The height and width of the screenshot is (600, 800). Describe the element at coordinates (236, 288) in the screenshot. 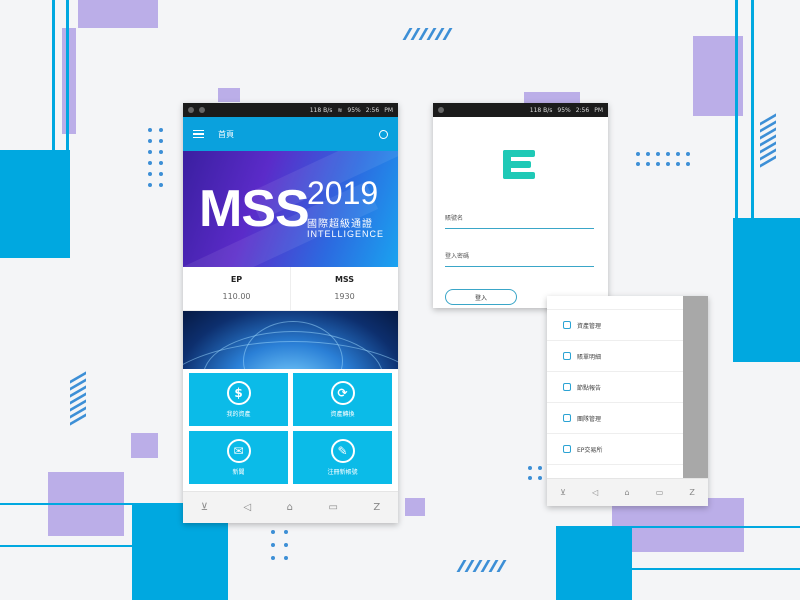

I see `stat-ep: EP 110.00` at that location.